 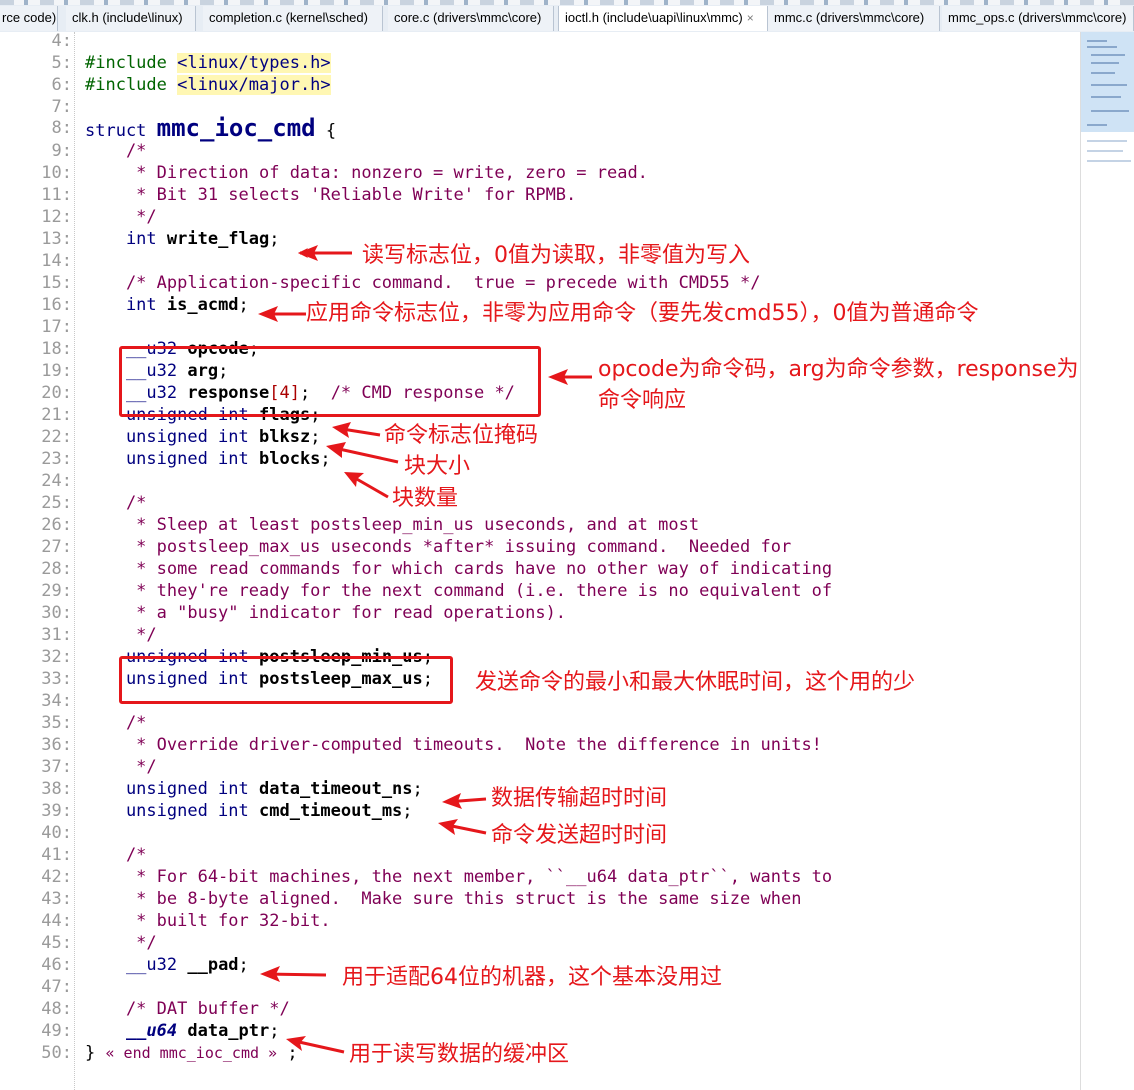 I want to click on code-text: * built for 32-bit., so click(x=208, y=921).